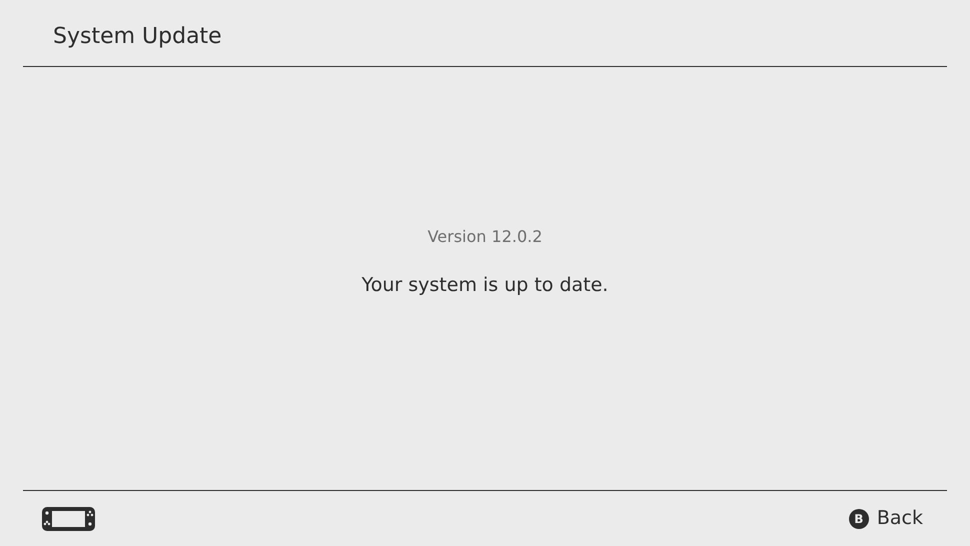 The image size is (970, 546). What do you see at coordinates (885, 518) in the screenshot?
I see `back-button: B Back` at bounding box center [885, 518].